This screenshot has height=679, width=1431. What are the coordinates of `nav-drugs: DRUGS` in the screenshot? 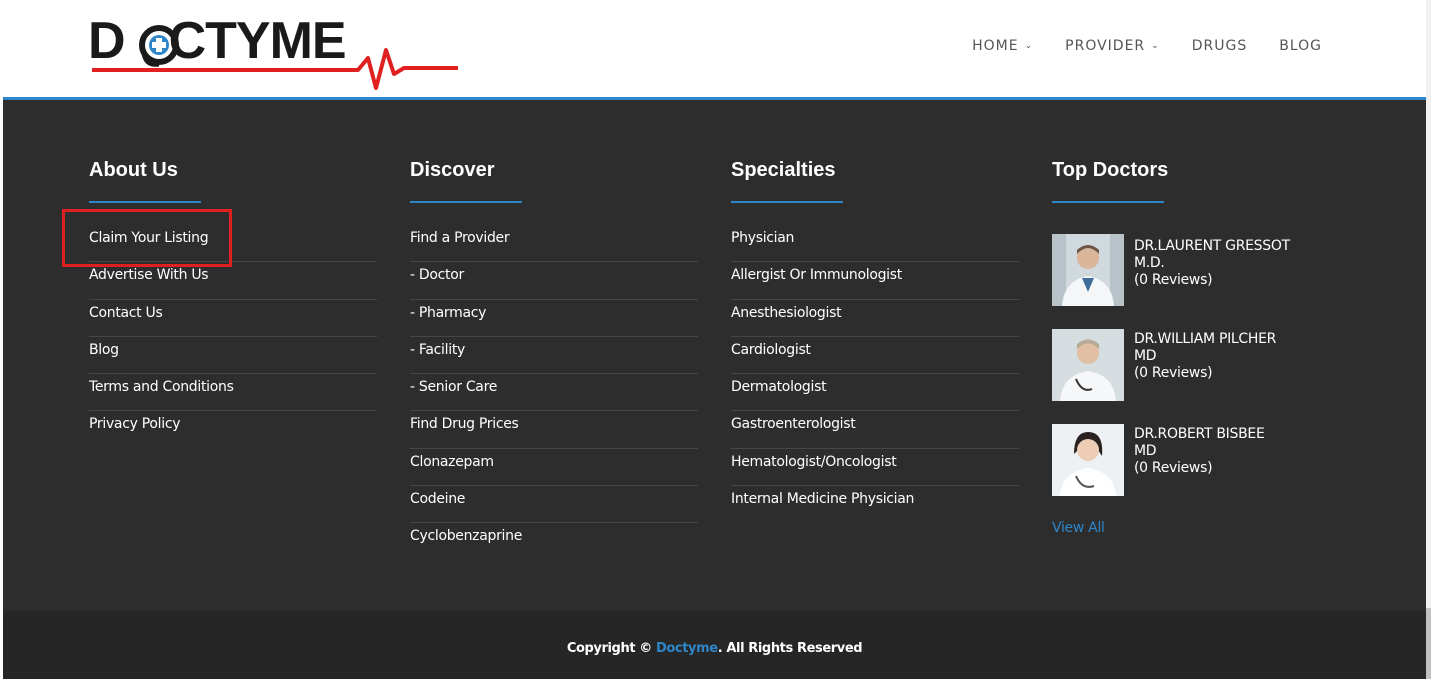 It's located at (1220, 46).